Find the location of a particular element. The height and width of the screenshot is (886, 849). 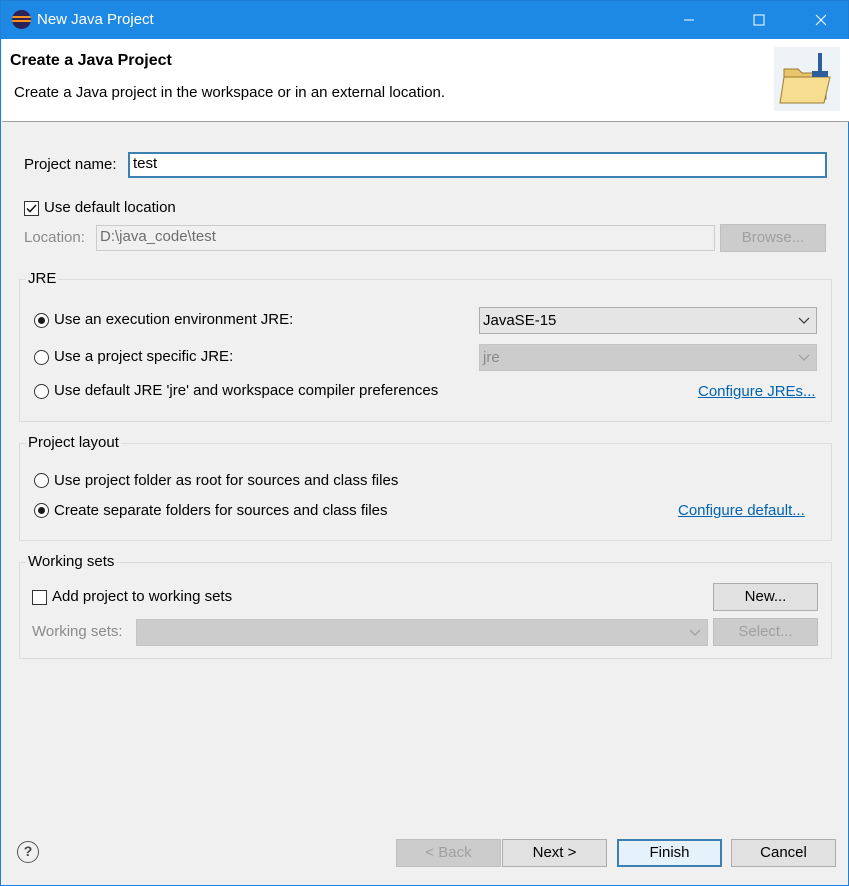

project-jre-select-value: jre is located at coordinates (491, 357).